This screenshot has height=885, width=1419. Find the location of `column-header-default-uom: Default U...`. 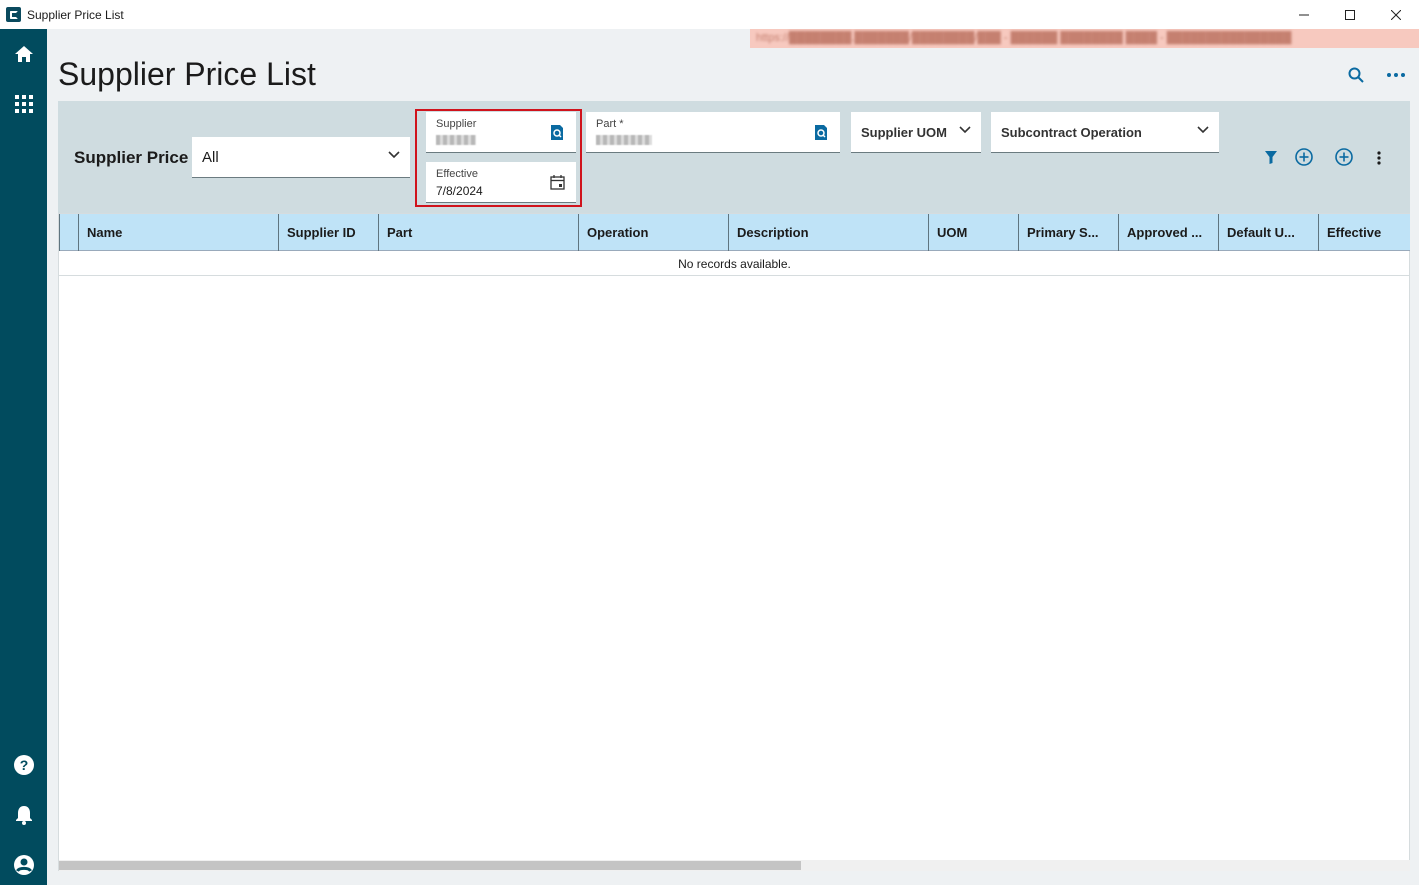

column-header-default-uom: Default U... is located at coordinates (1268, 232).